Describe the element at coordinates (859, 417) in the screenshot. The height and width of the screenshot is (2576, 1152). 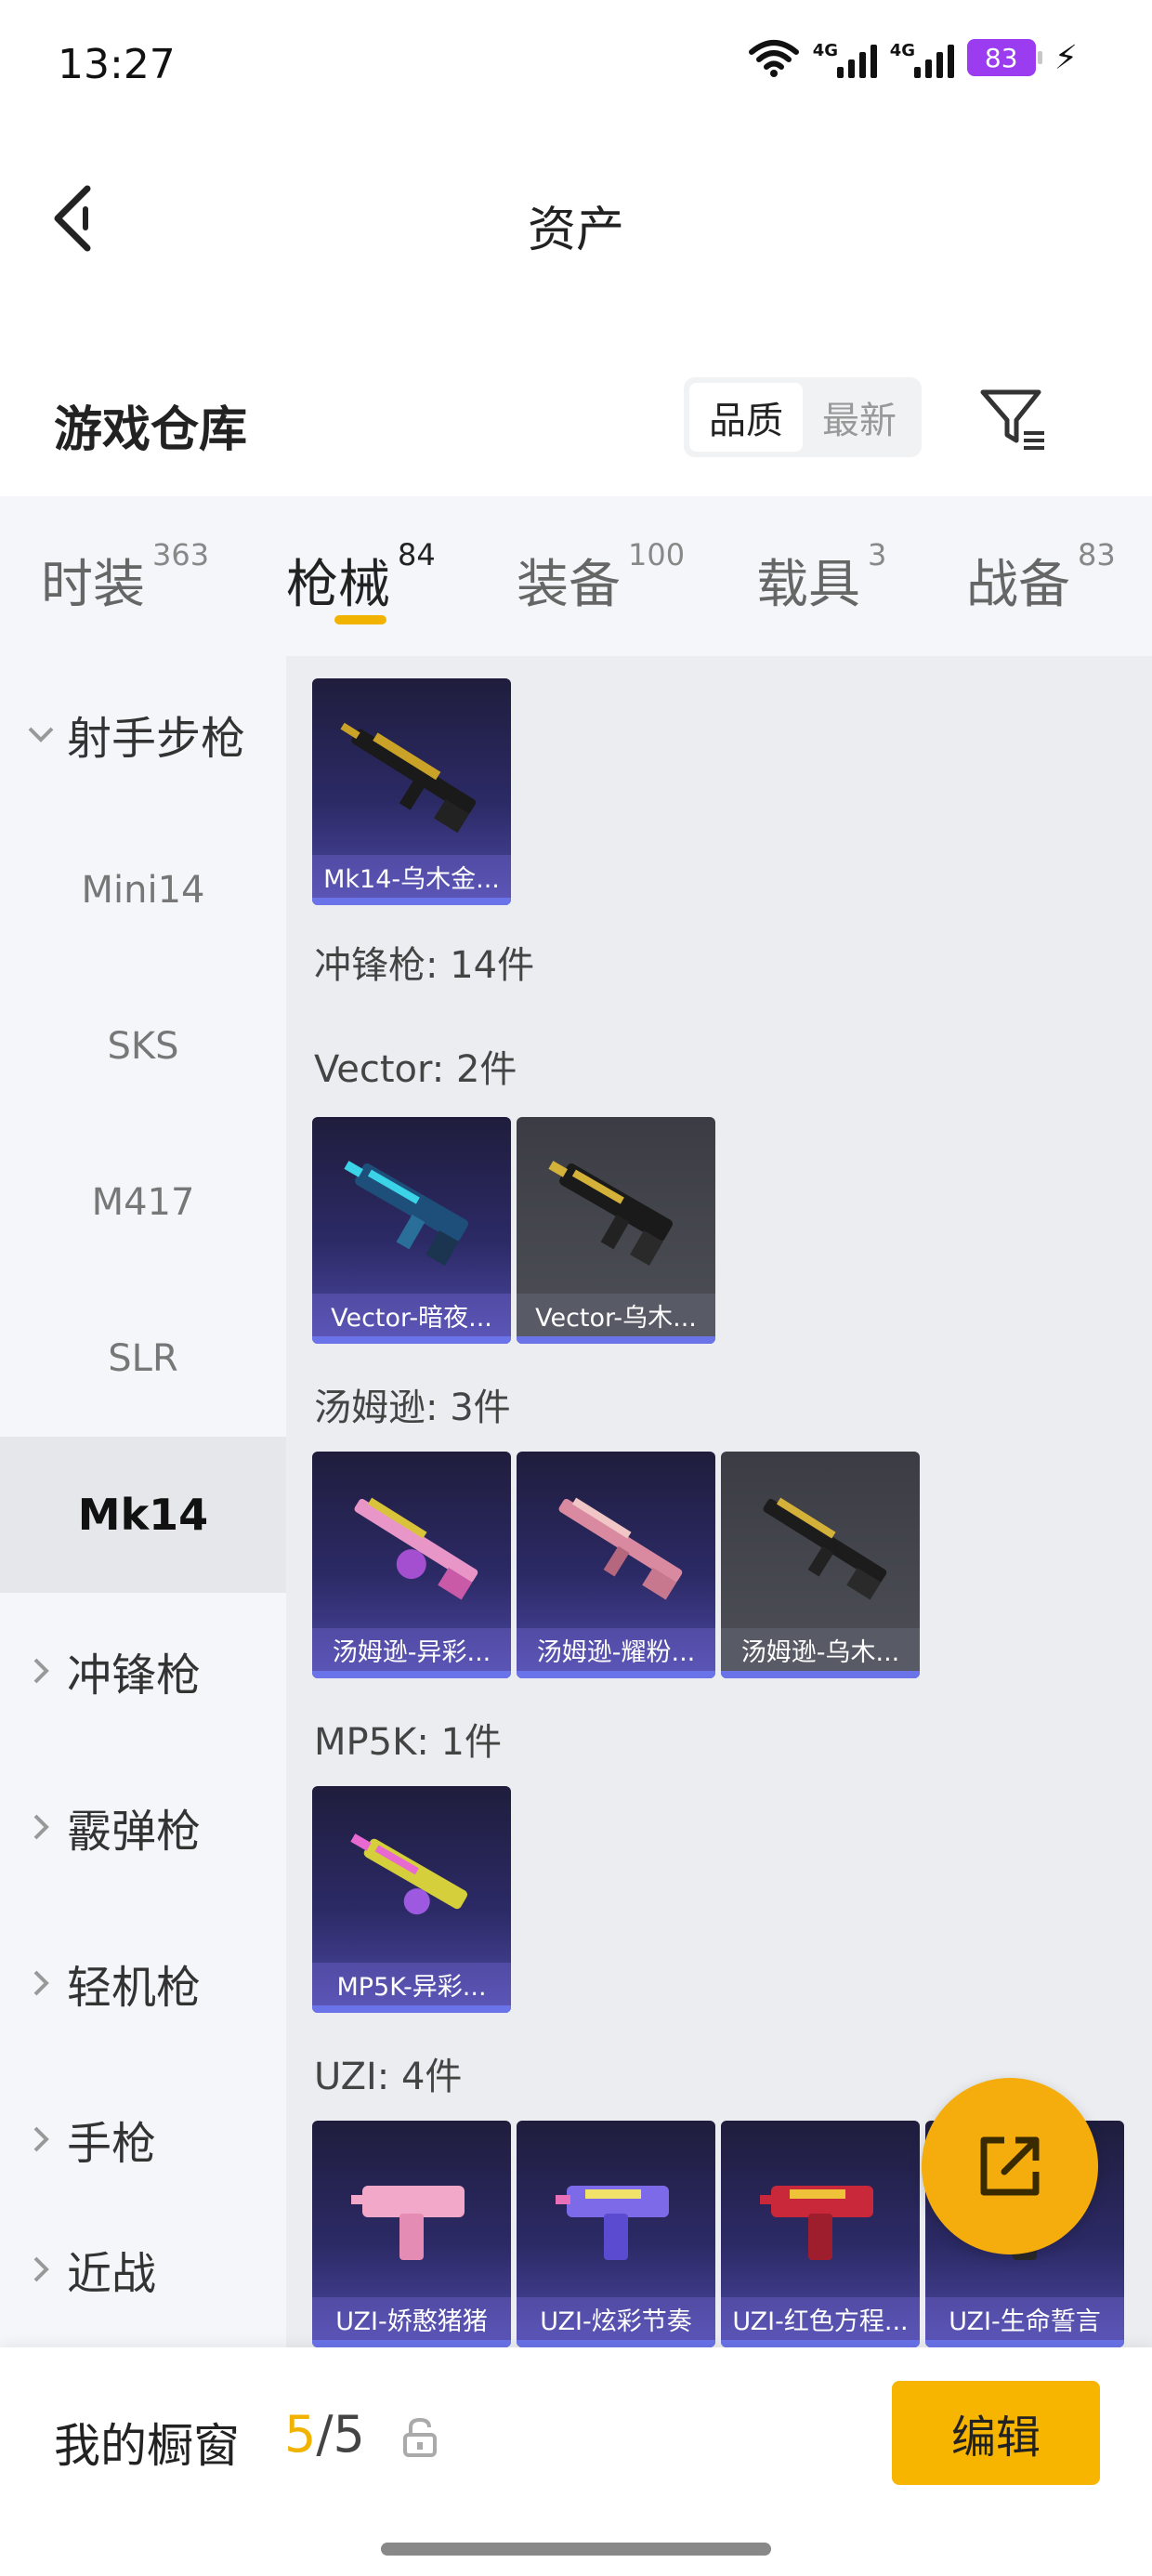
I see `sort-option-latest: 最新` at that location.